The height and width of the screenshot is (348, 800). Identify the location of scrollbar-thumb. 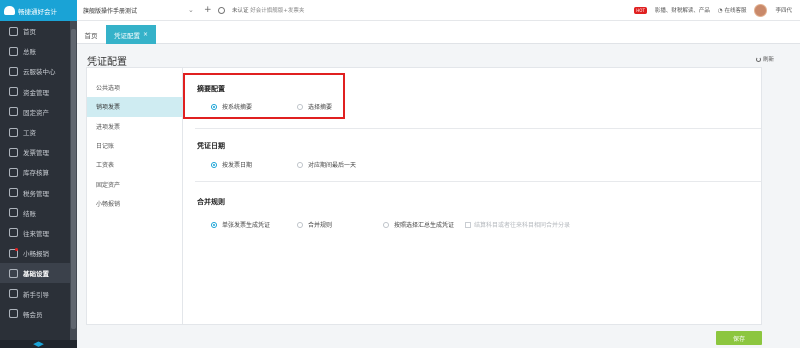
(73, 179).